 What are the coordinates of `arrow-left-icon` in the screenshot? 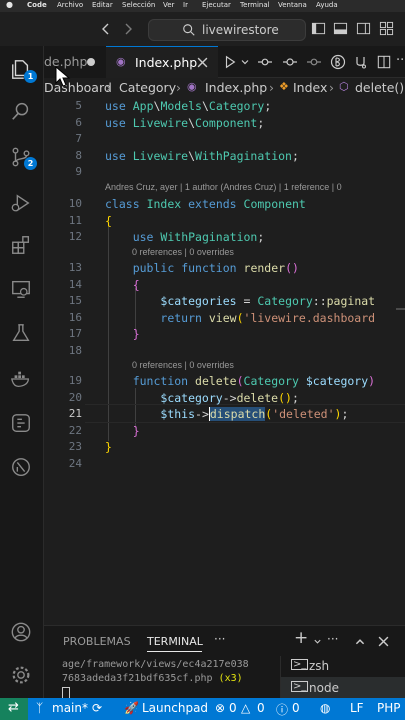 It's located at (106, 29).